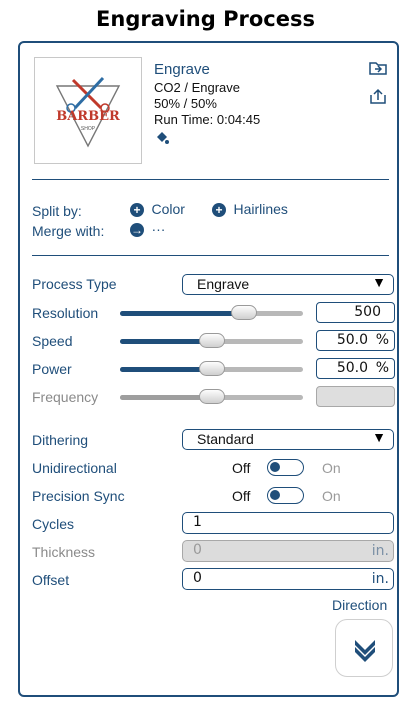 This screenshot has height=704, width=411. I want to click on process-type-select: Engrave ▼, so click(288, 284).